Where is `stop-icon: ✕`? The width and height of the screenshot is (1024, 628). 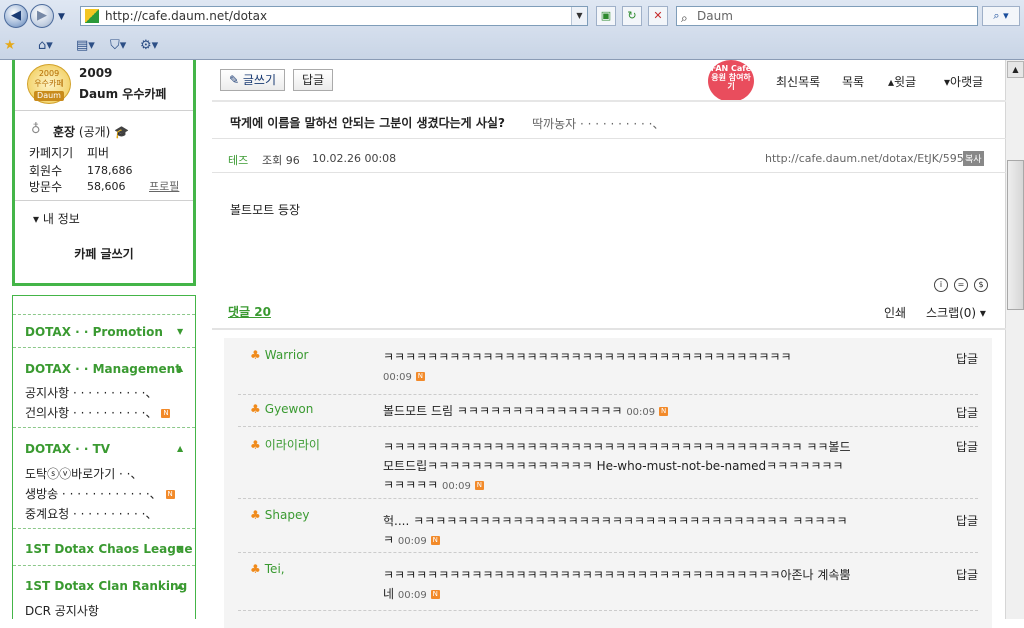
stop-icon: ✕ is located at coordinates (658, 16).